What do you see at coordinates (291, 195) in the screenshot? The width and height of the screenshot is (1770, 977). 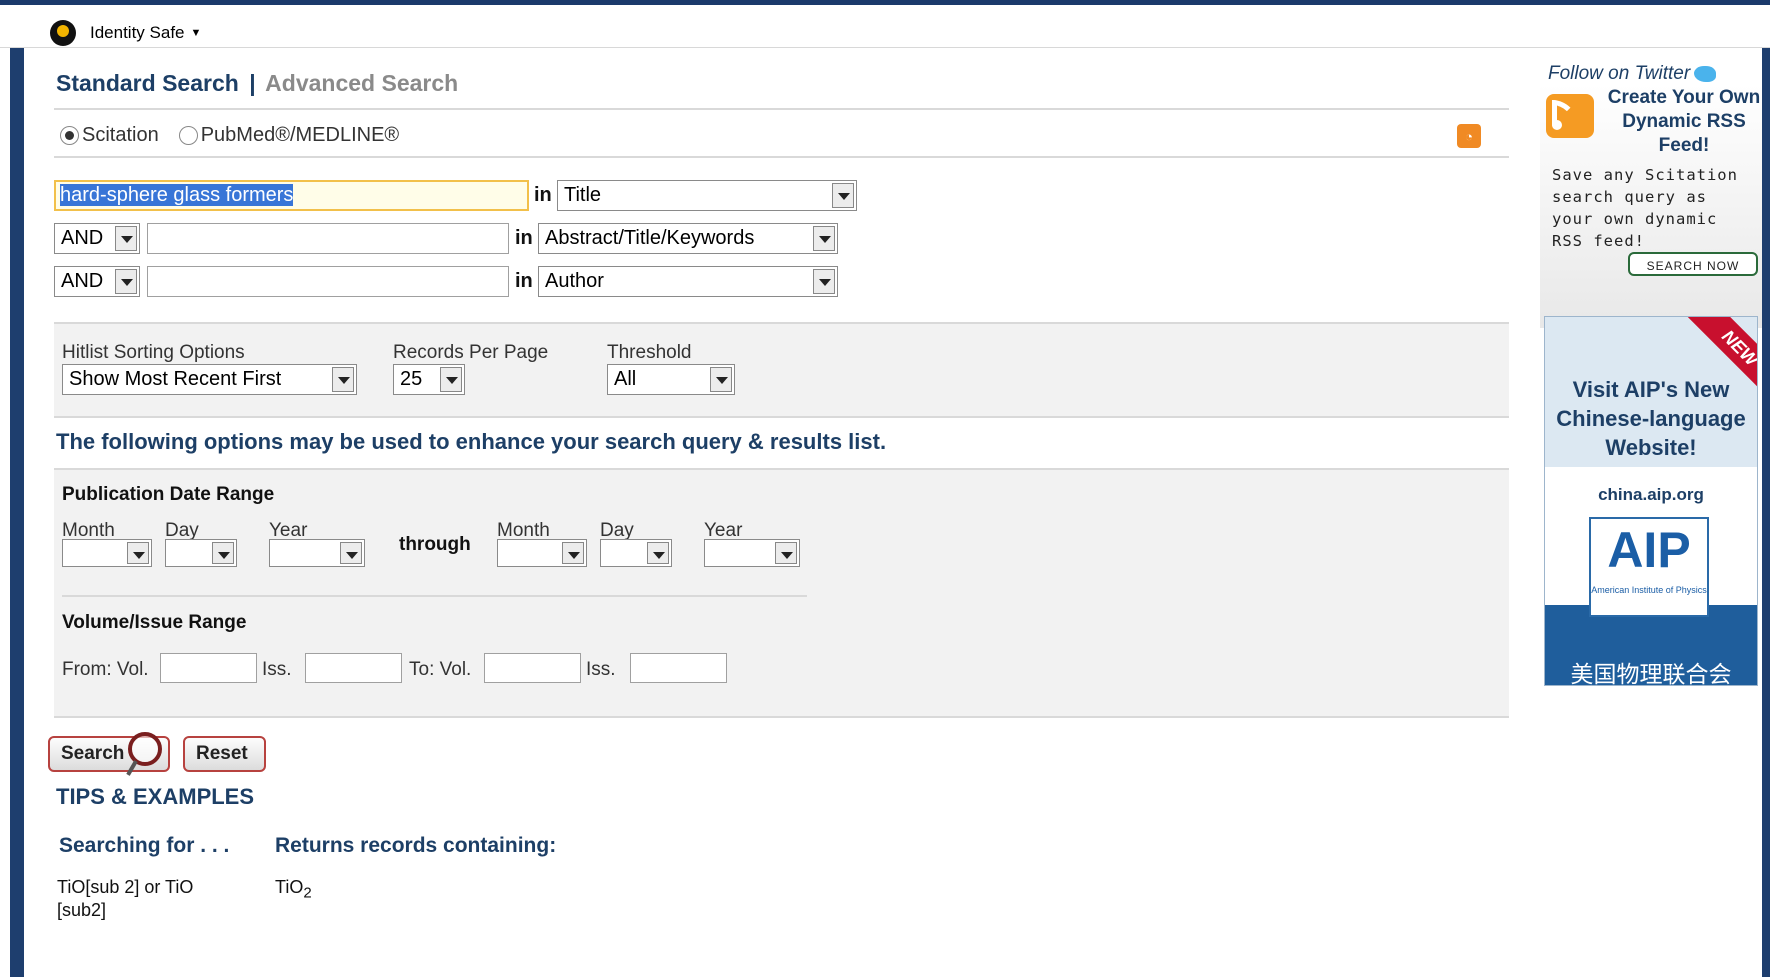 I see `query-input-1: hard-sphere glass formers` at bounding box center [291, 195].